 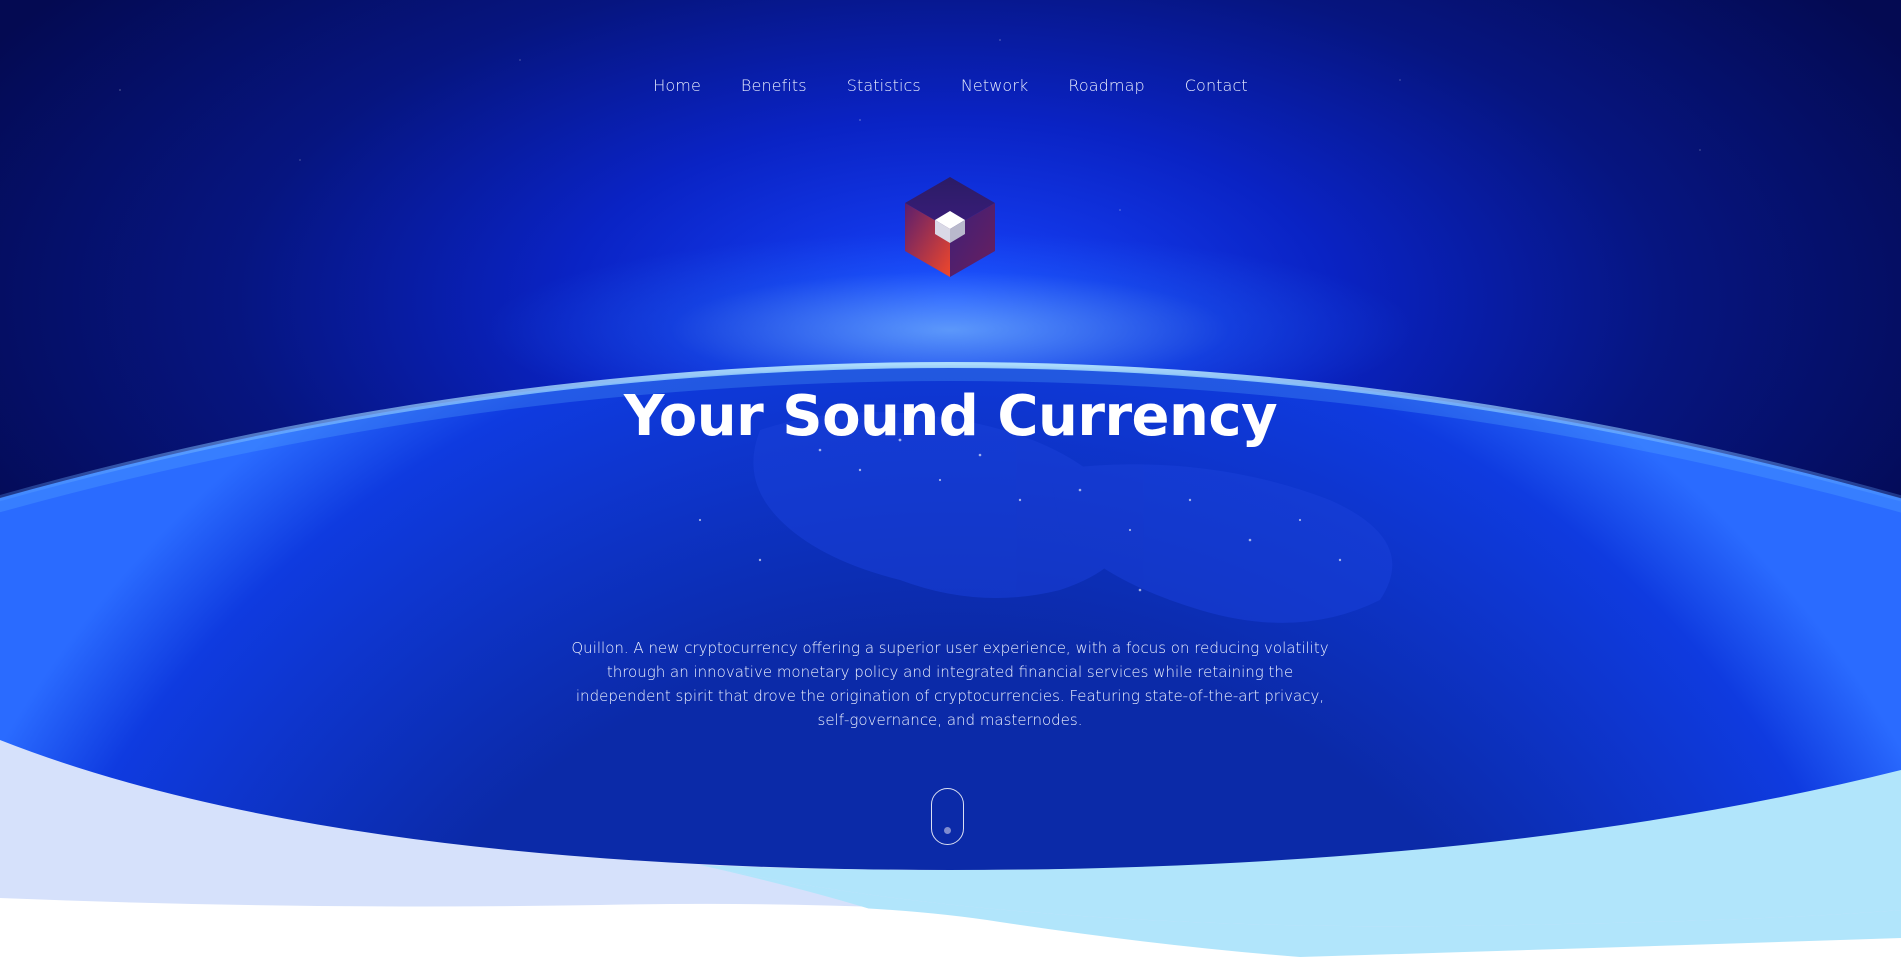 I want to click on nav-item-roadmap: Roadmap, so click(x=1106, y=85).